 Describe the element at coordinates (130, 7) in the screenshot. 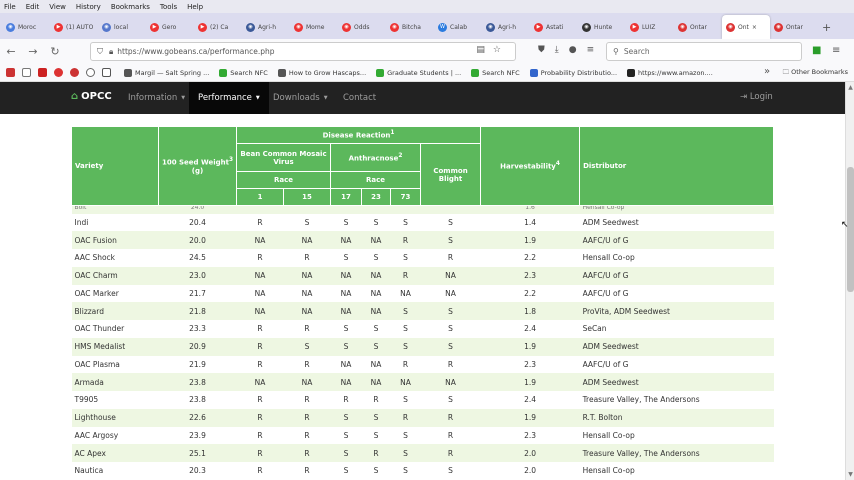

I see `menu-bookmarks: Bookmarks` at that location.